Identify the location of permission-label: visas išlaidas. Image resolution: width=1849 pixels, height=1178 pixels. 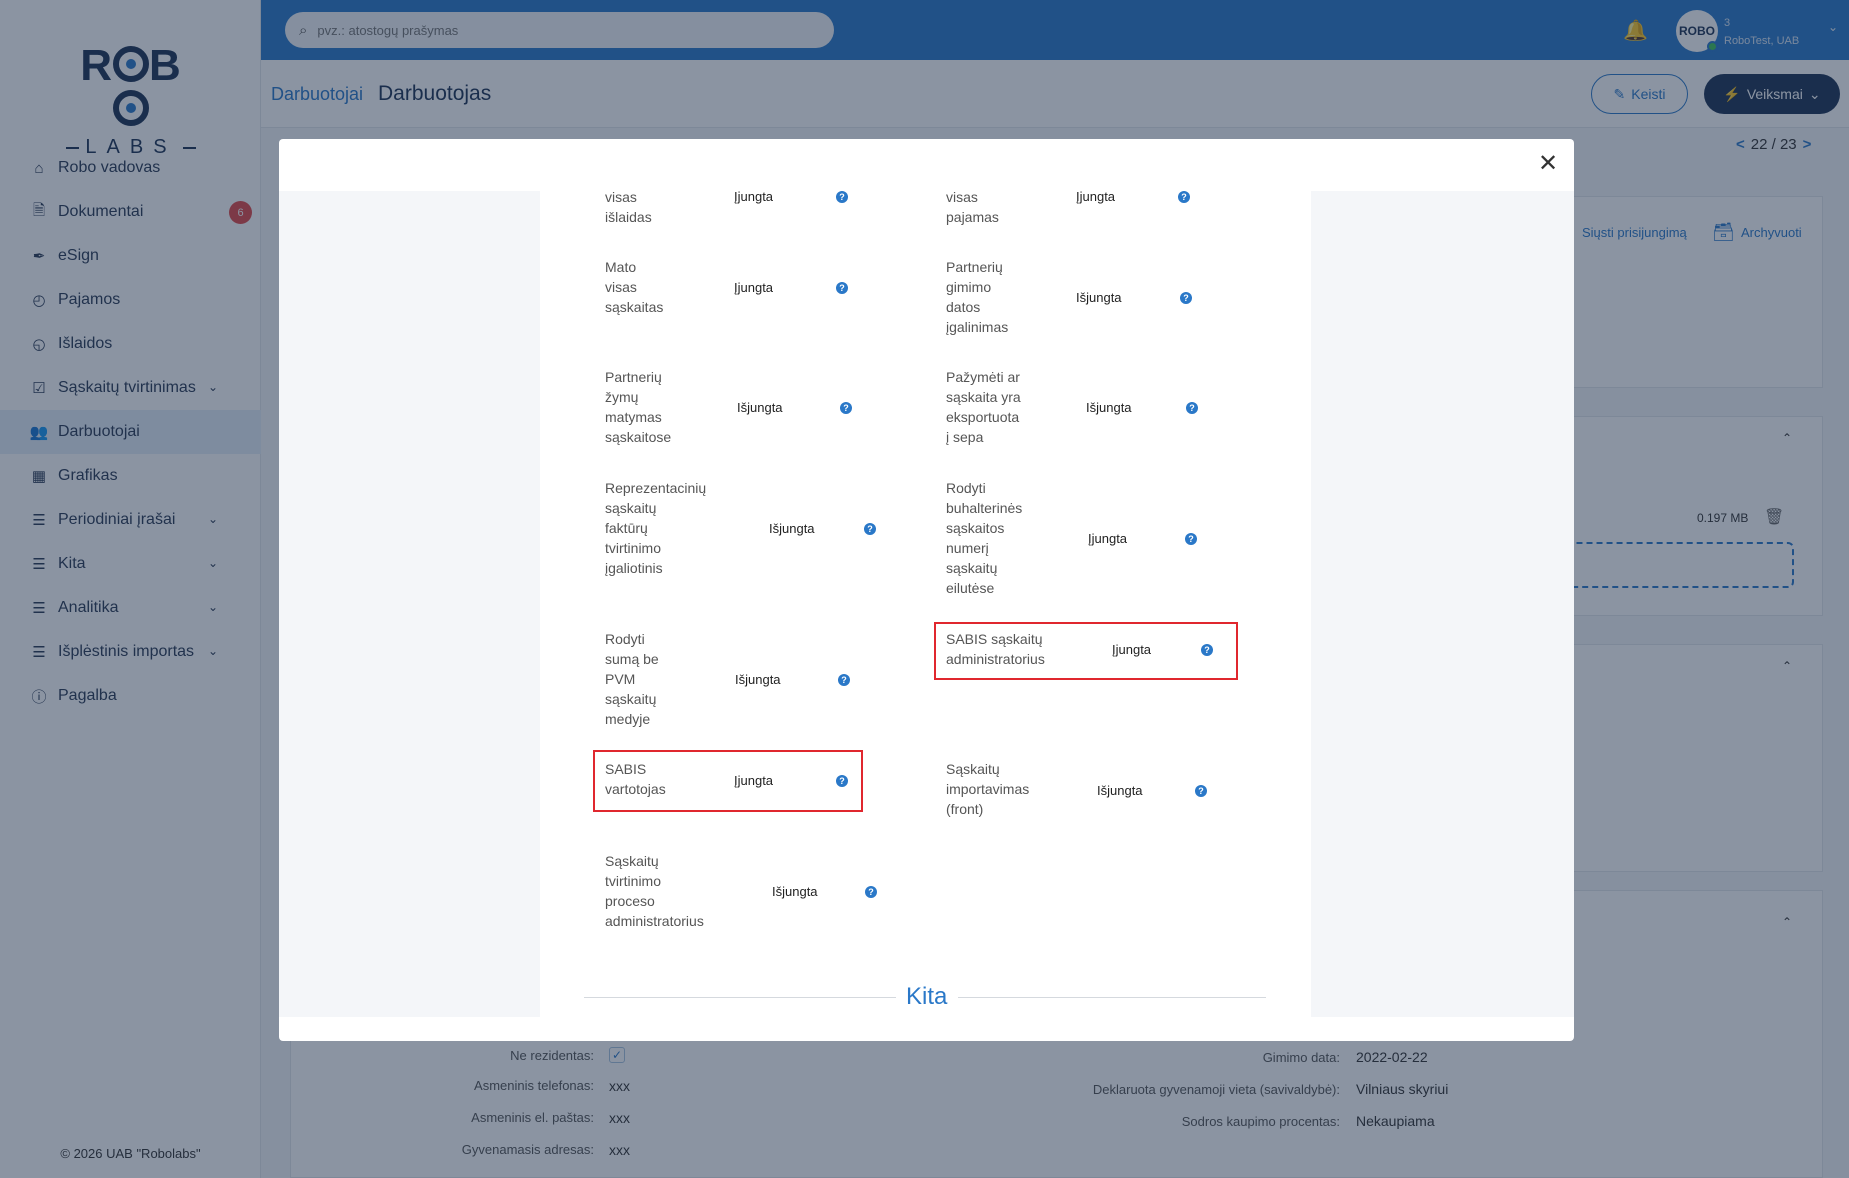
(628, 208).